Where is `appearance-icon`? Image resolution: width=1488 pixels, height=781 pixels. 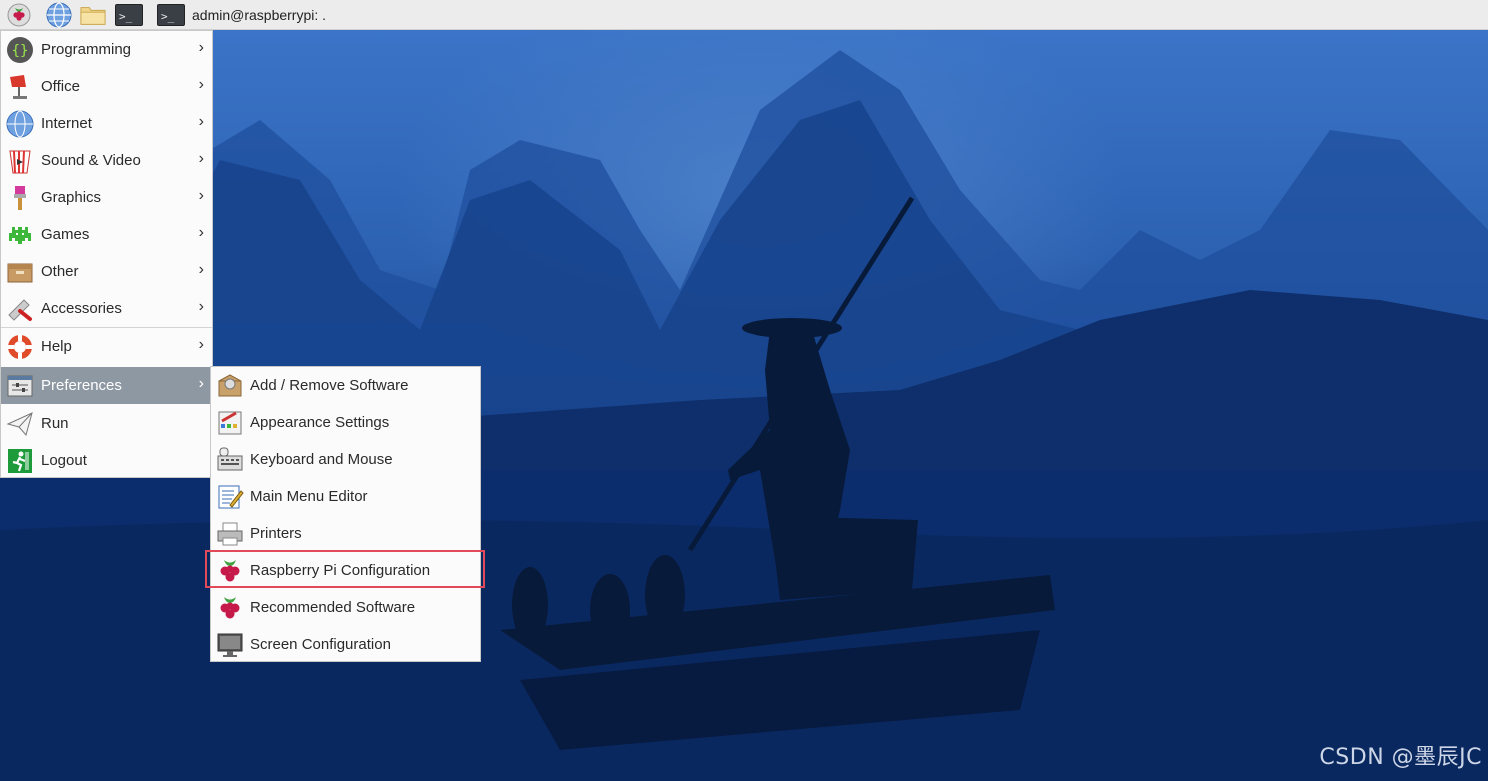 appearance-icon is located at coordinates (230, 423).